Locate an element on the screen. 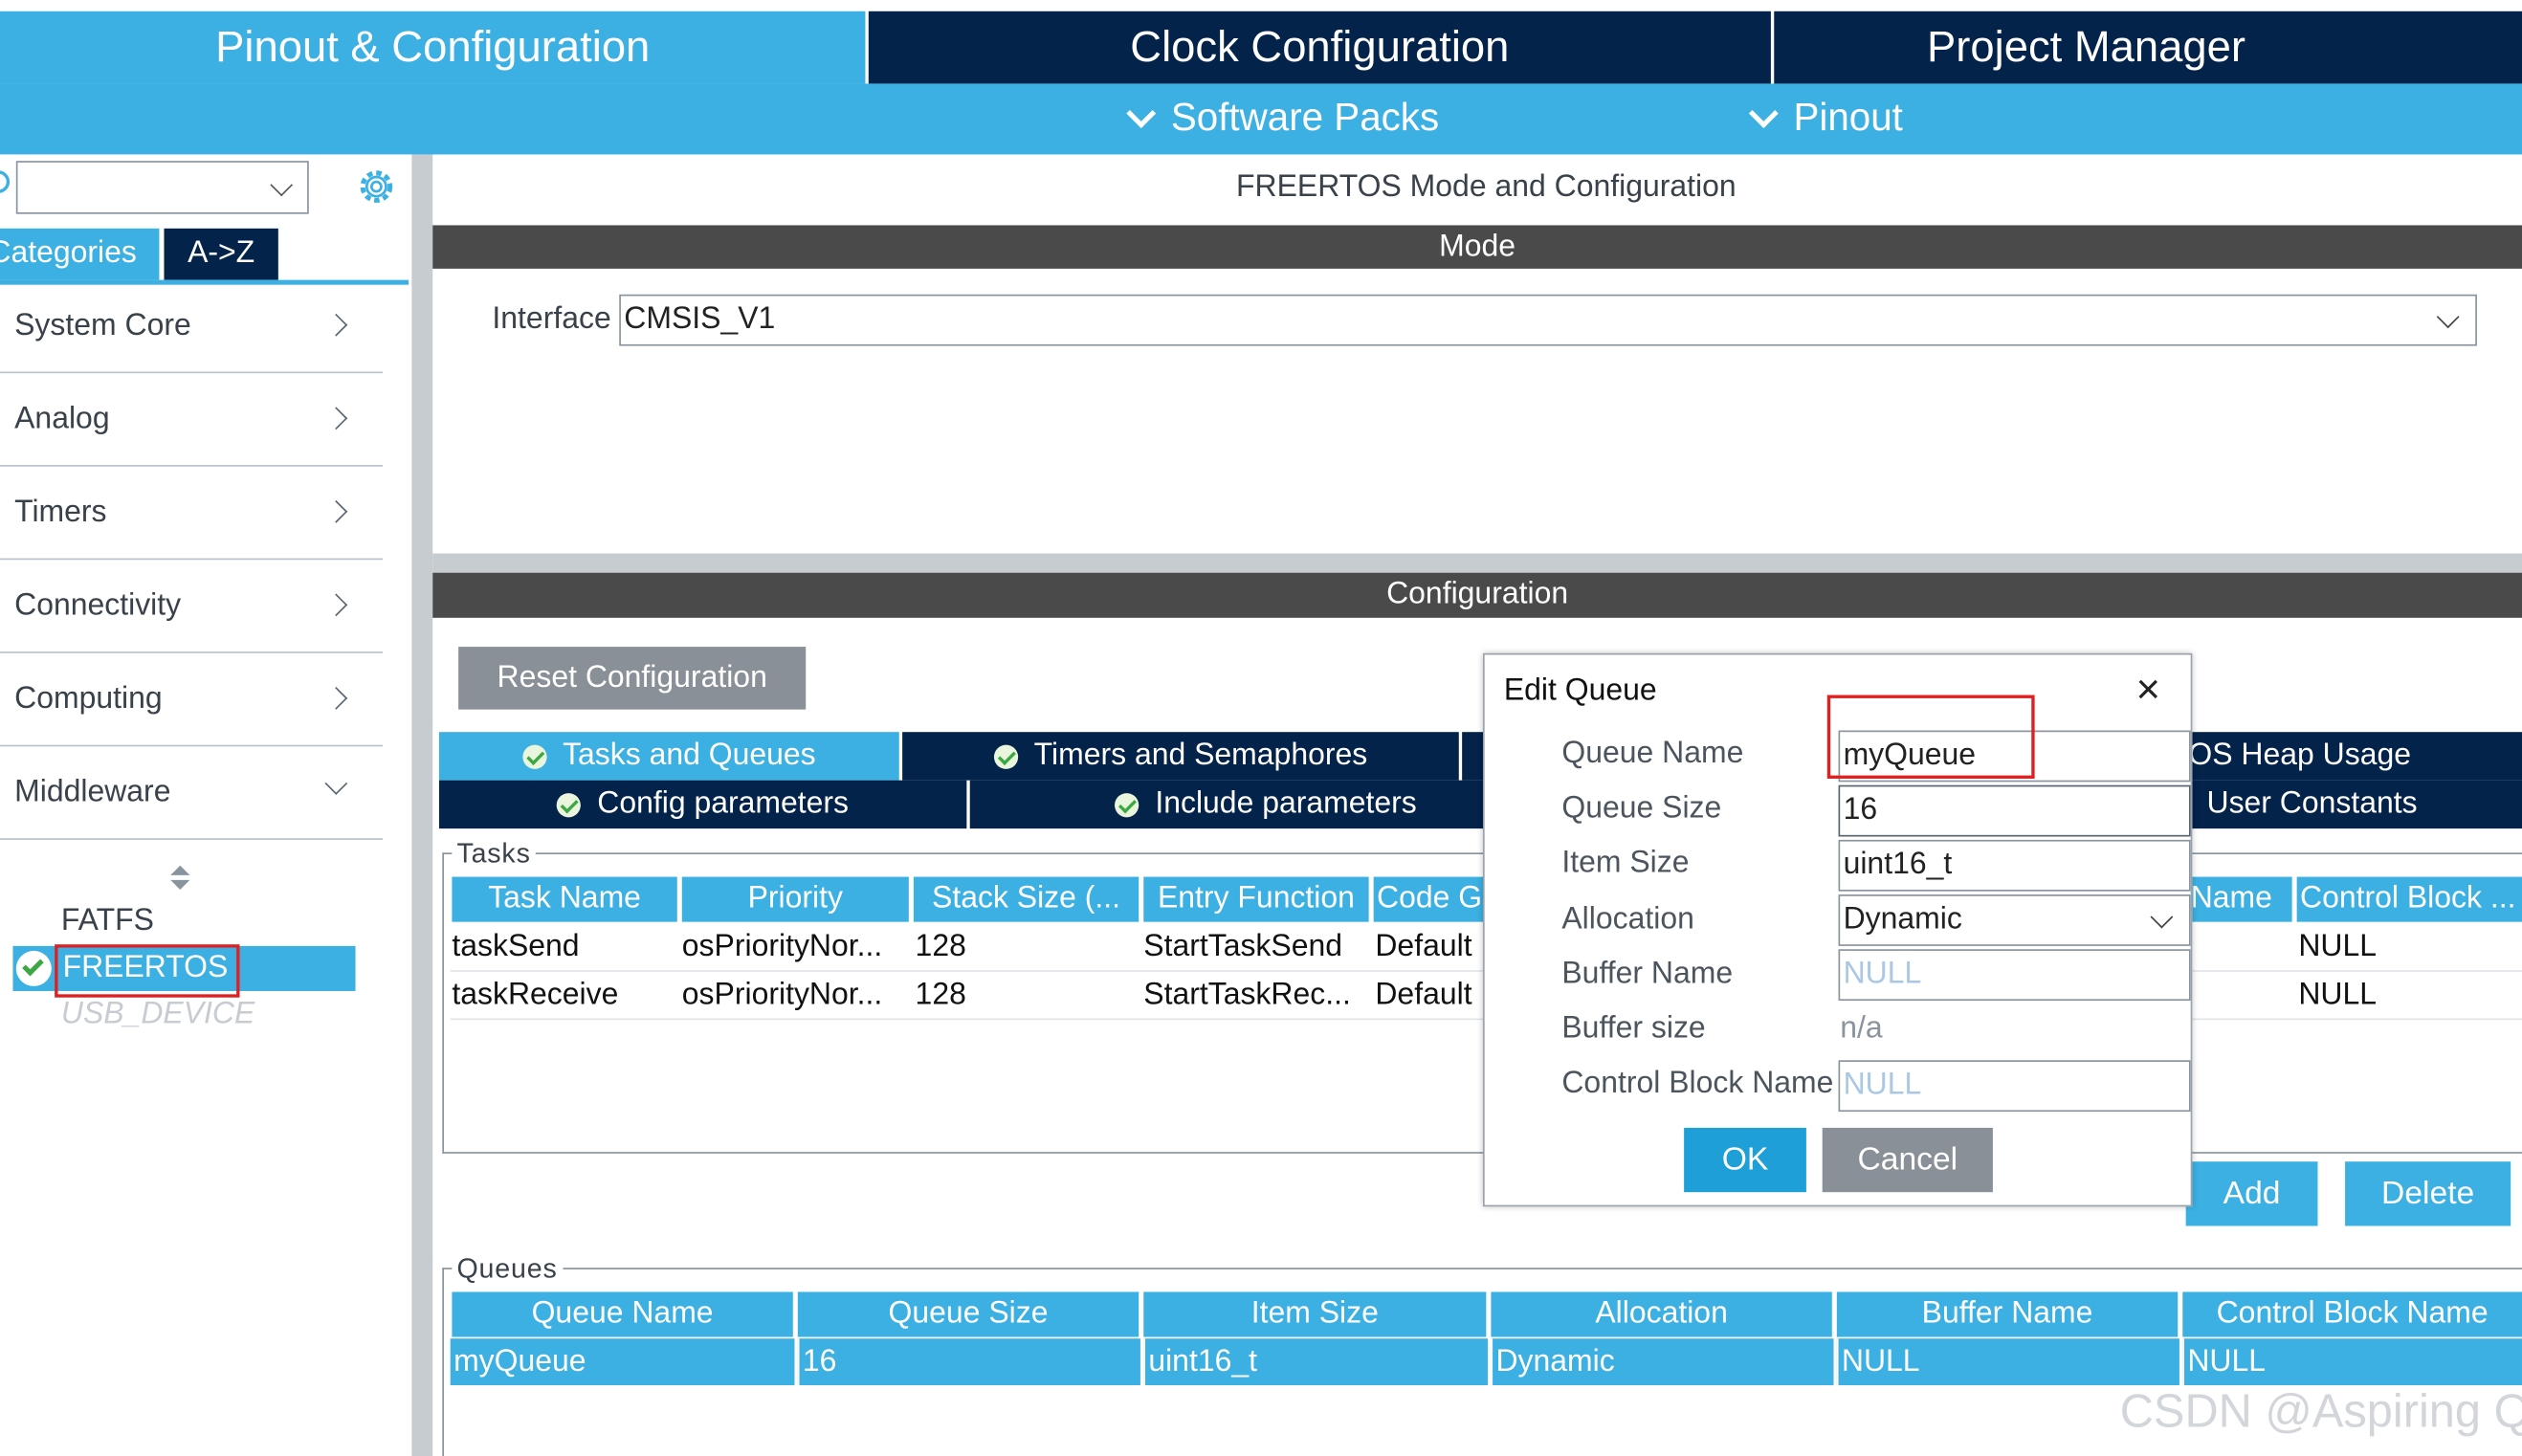  col-label: Name is located at coordinates (2231, 899).